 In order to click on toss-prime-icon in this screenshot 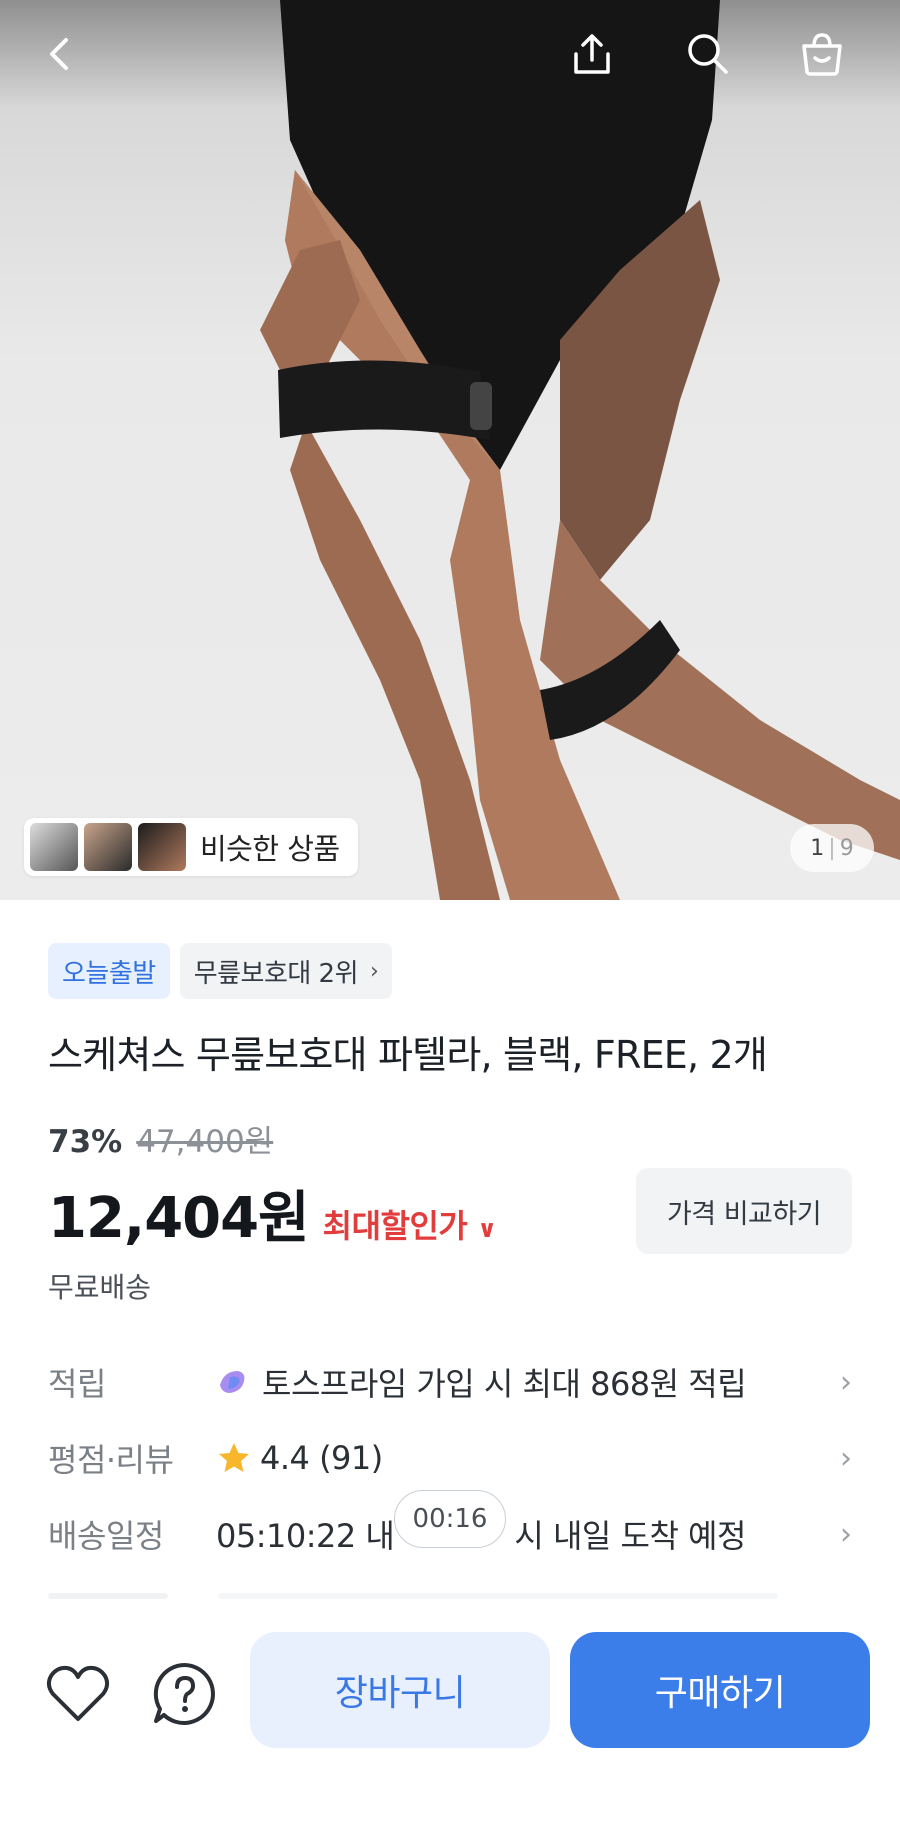, I will do `click(232, 1382)`.